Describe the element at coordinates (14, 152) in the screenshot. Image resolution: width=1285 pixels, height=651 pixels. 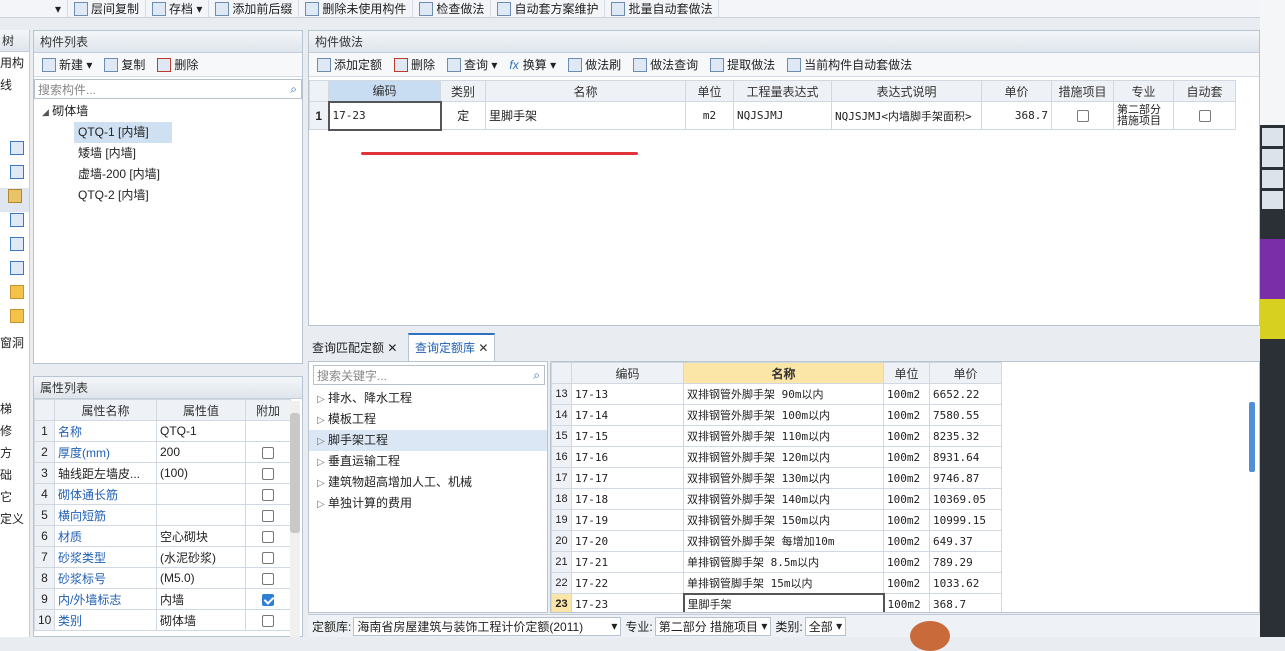
I see `wall-icon` at that location.